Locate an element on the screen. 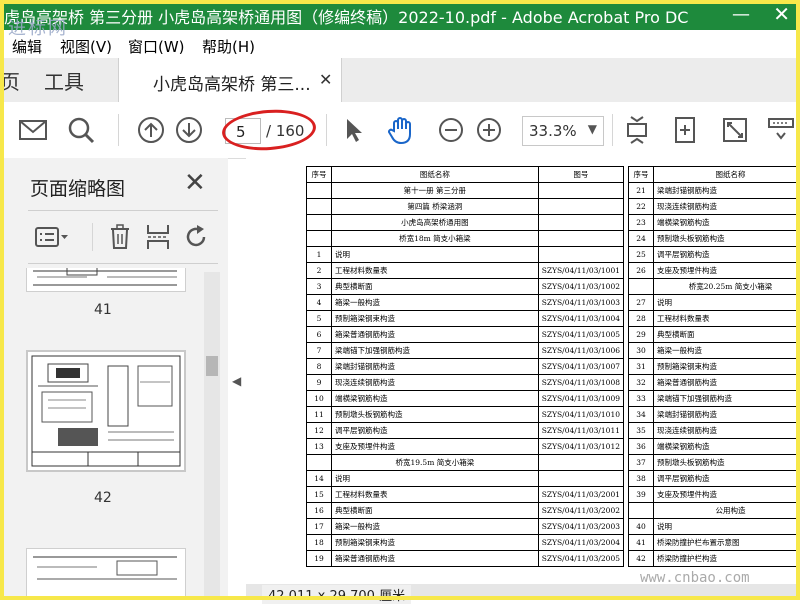 This screenshot has height=604, width=800. row-seq: 36 is located at coordinates (641, 447).